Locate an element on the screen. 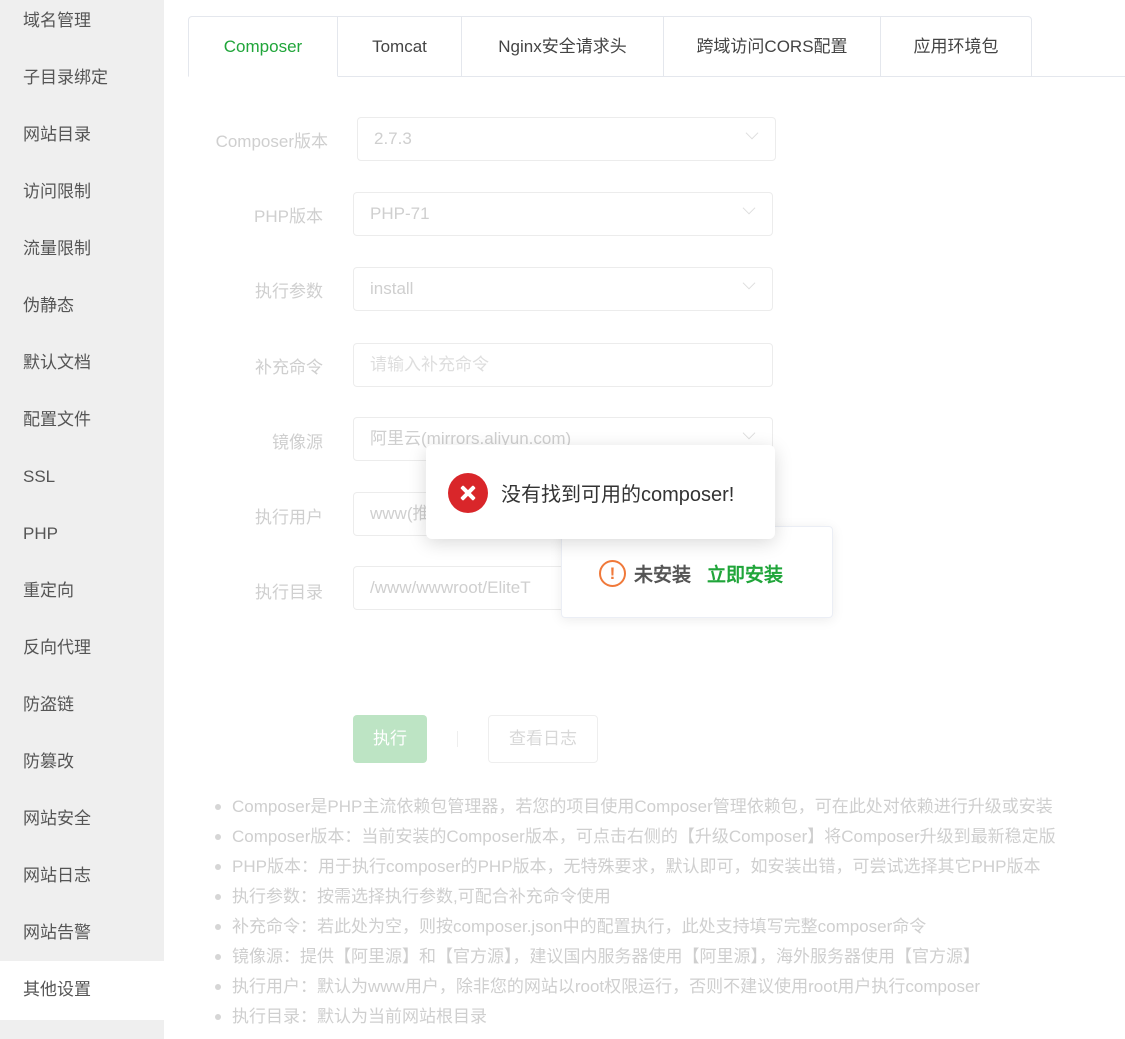 The image size is (1125, 1039). error-toast: 没有找到可用的composer! is located at coordinates (600, 492).